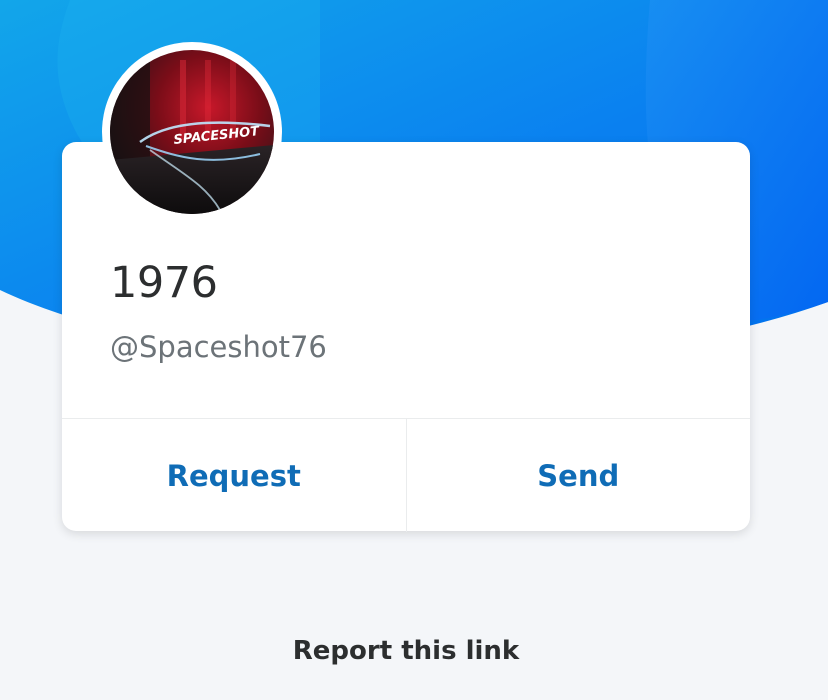  I want to click on username: @Spaceshot76, so click(218, 347).